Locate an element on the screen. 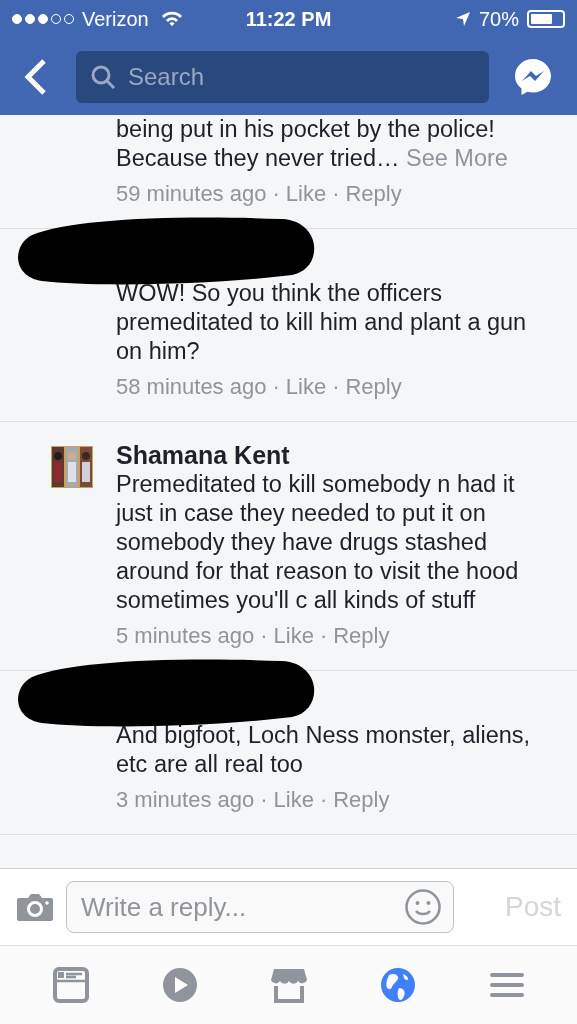 This screenshot has width=577, height=1024. emoji-icon is located at coordinates (423, 907).